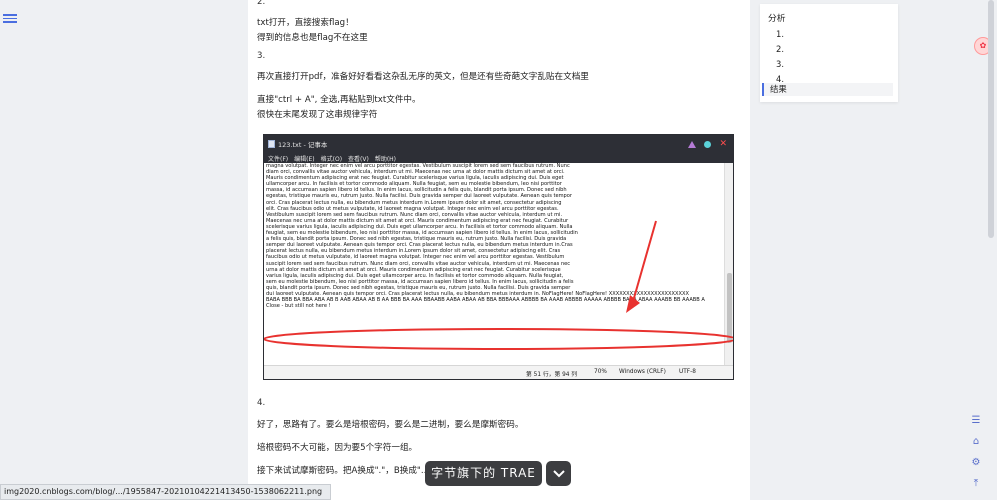 This screenshot has width=997, height=500. Describe the element at coordinates (780, 49) in the screenshot. I see `toc-item: 2.` at that location.